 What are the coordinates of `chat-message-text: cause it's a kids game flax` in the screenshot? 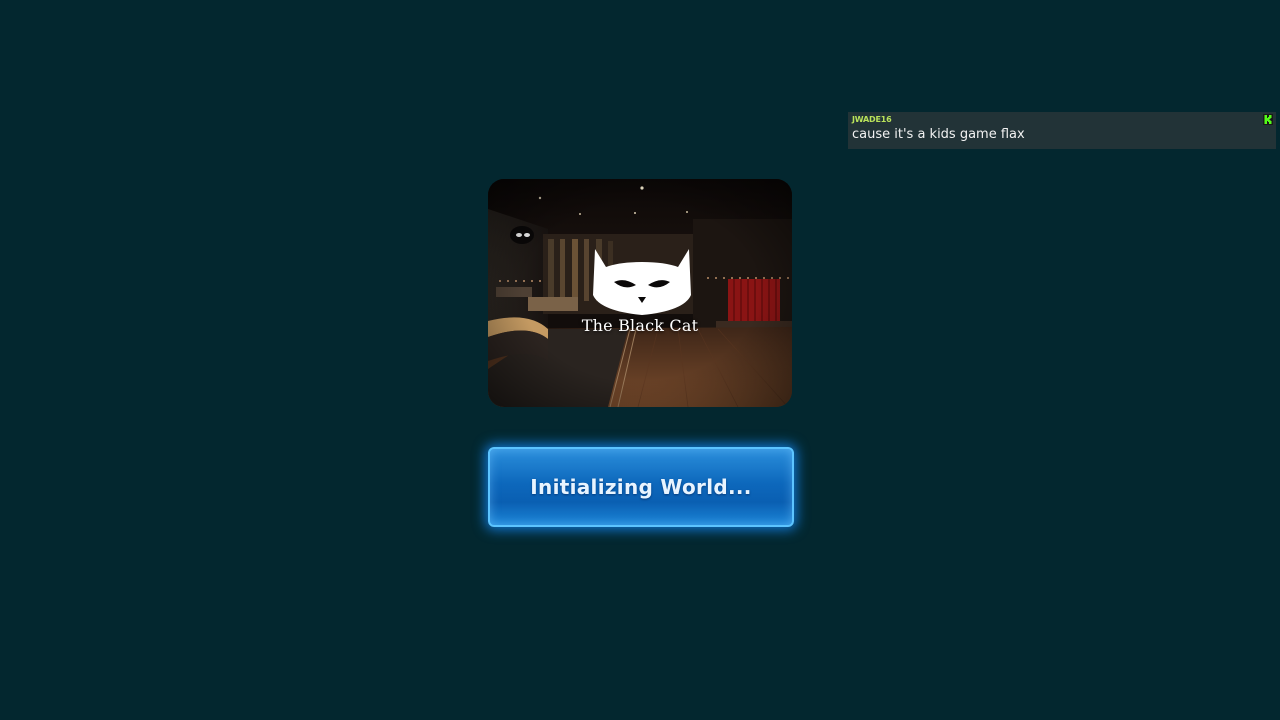 It's located at (938, 134).